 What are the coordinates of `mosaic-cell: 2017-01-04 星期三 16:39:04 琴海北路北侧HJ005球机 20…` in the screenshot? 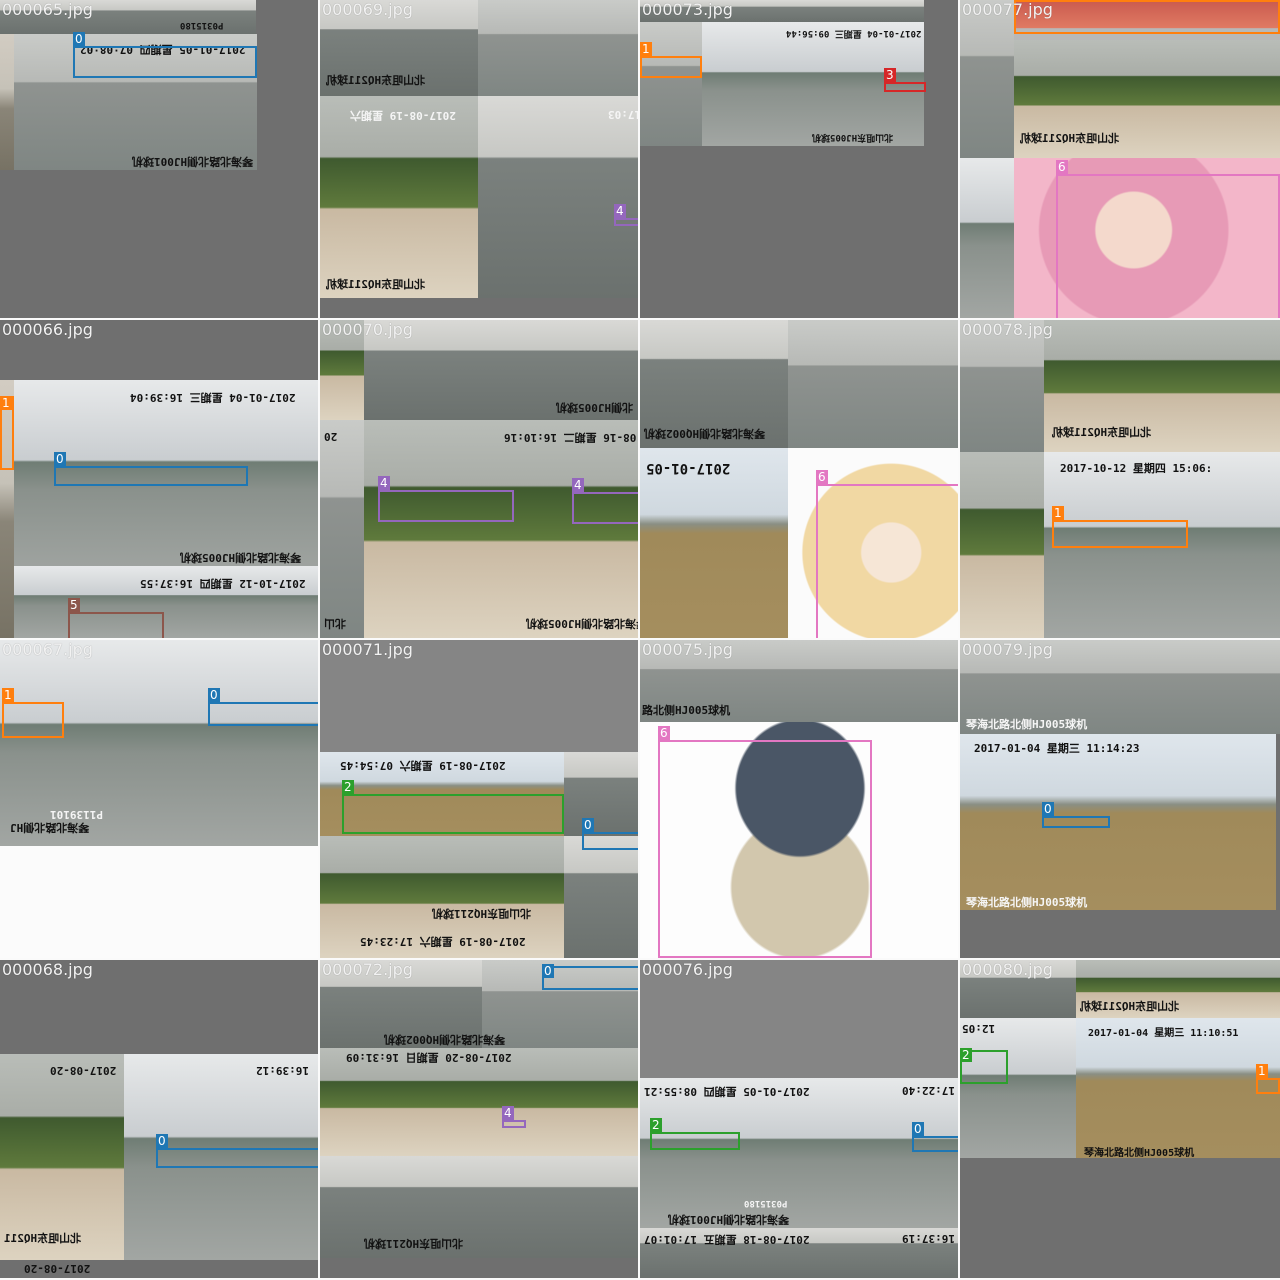 It's located at (160, 480).